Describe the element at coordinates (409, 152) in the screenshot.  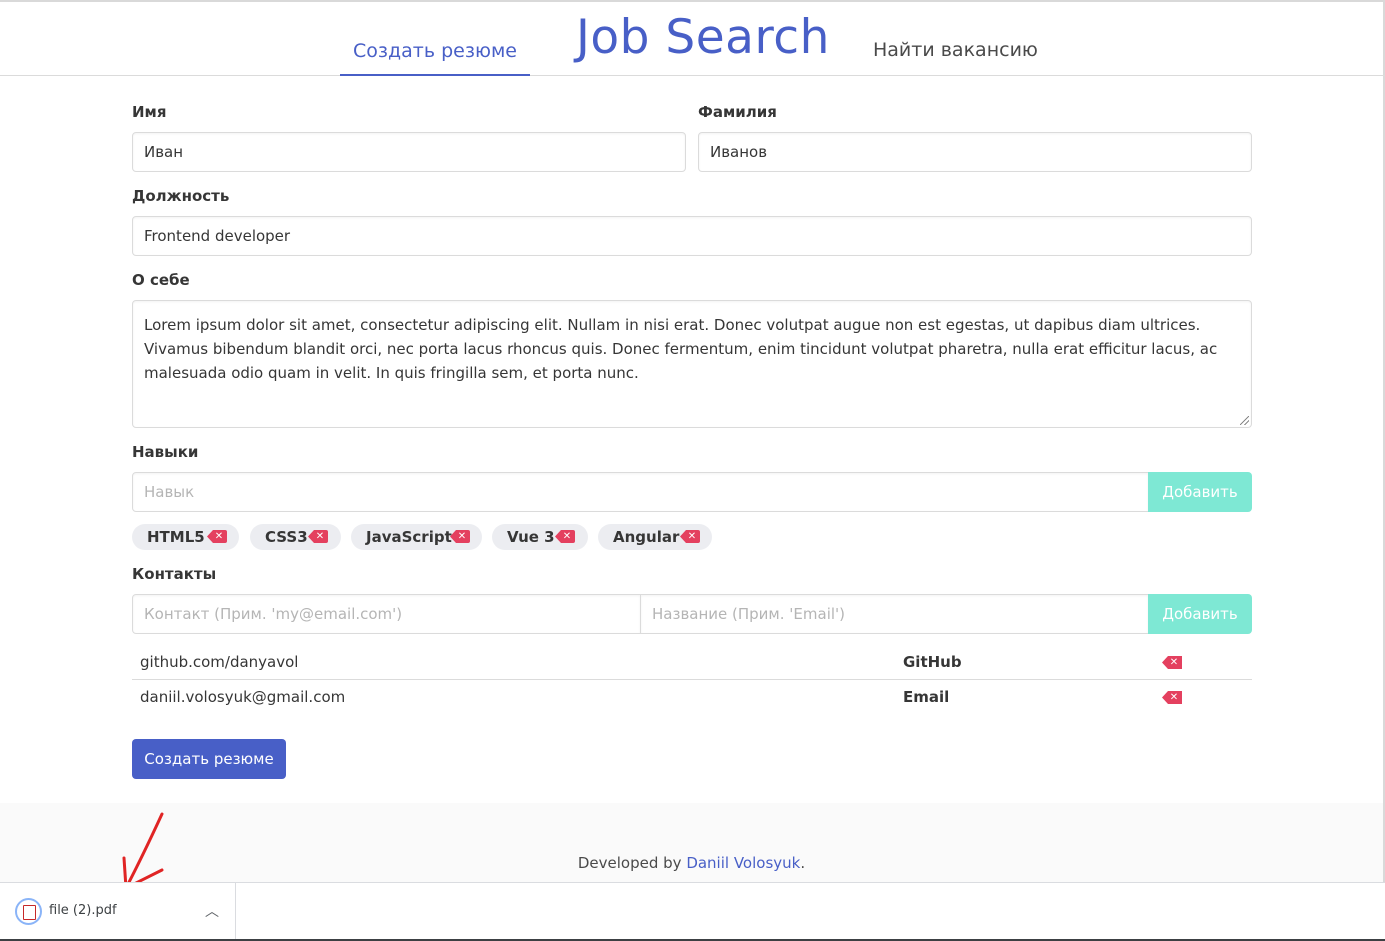
I see `first-name-input: Иван` at that location.